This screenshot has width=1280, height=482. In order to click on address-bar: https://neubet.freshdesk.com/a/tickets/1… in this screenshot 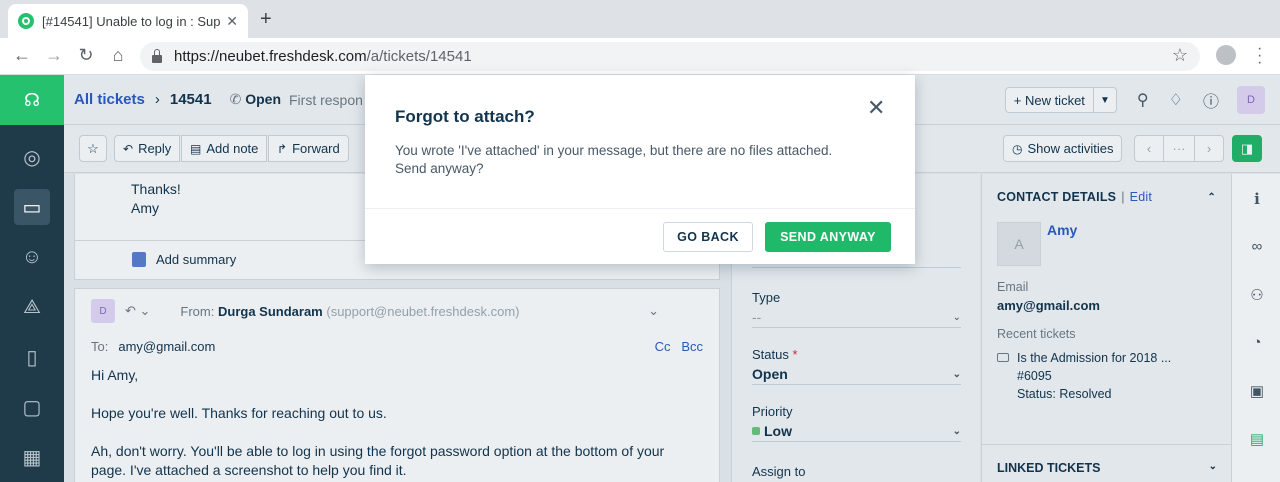, I will do `click(670, 56)`.